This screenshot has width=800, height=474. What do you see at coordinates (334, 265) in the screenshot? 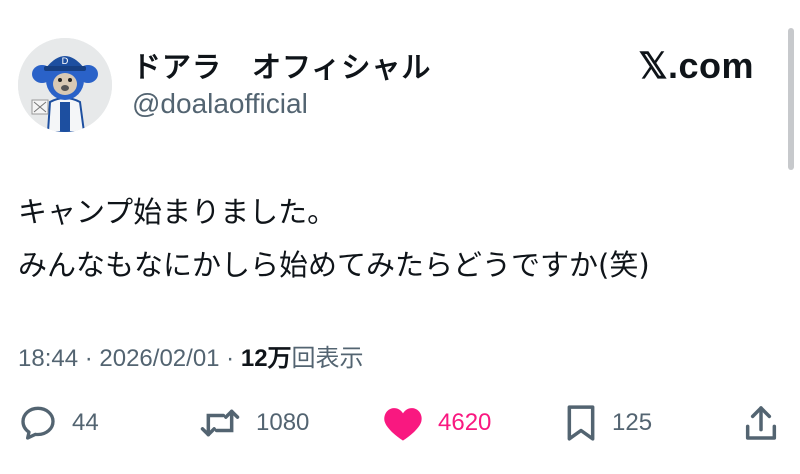
I see `tweet-line: みんなもなにかしら始めてみたらどうですか(笑)` at bounding box center [334, 265].